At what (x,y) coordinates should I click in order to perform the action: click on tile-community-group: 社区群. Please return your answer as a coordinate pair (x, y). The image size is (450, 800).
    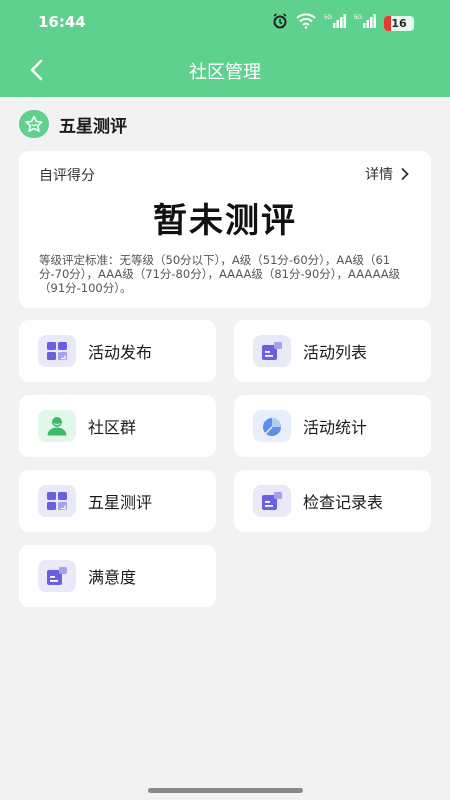
    Looking at the image, I should click on (117, 426).